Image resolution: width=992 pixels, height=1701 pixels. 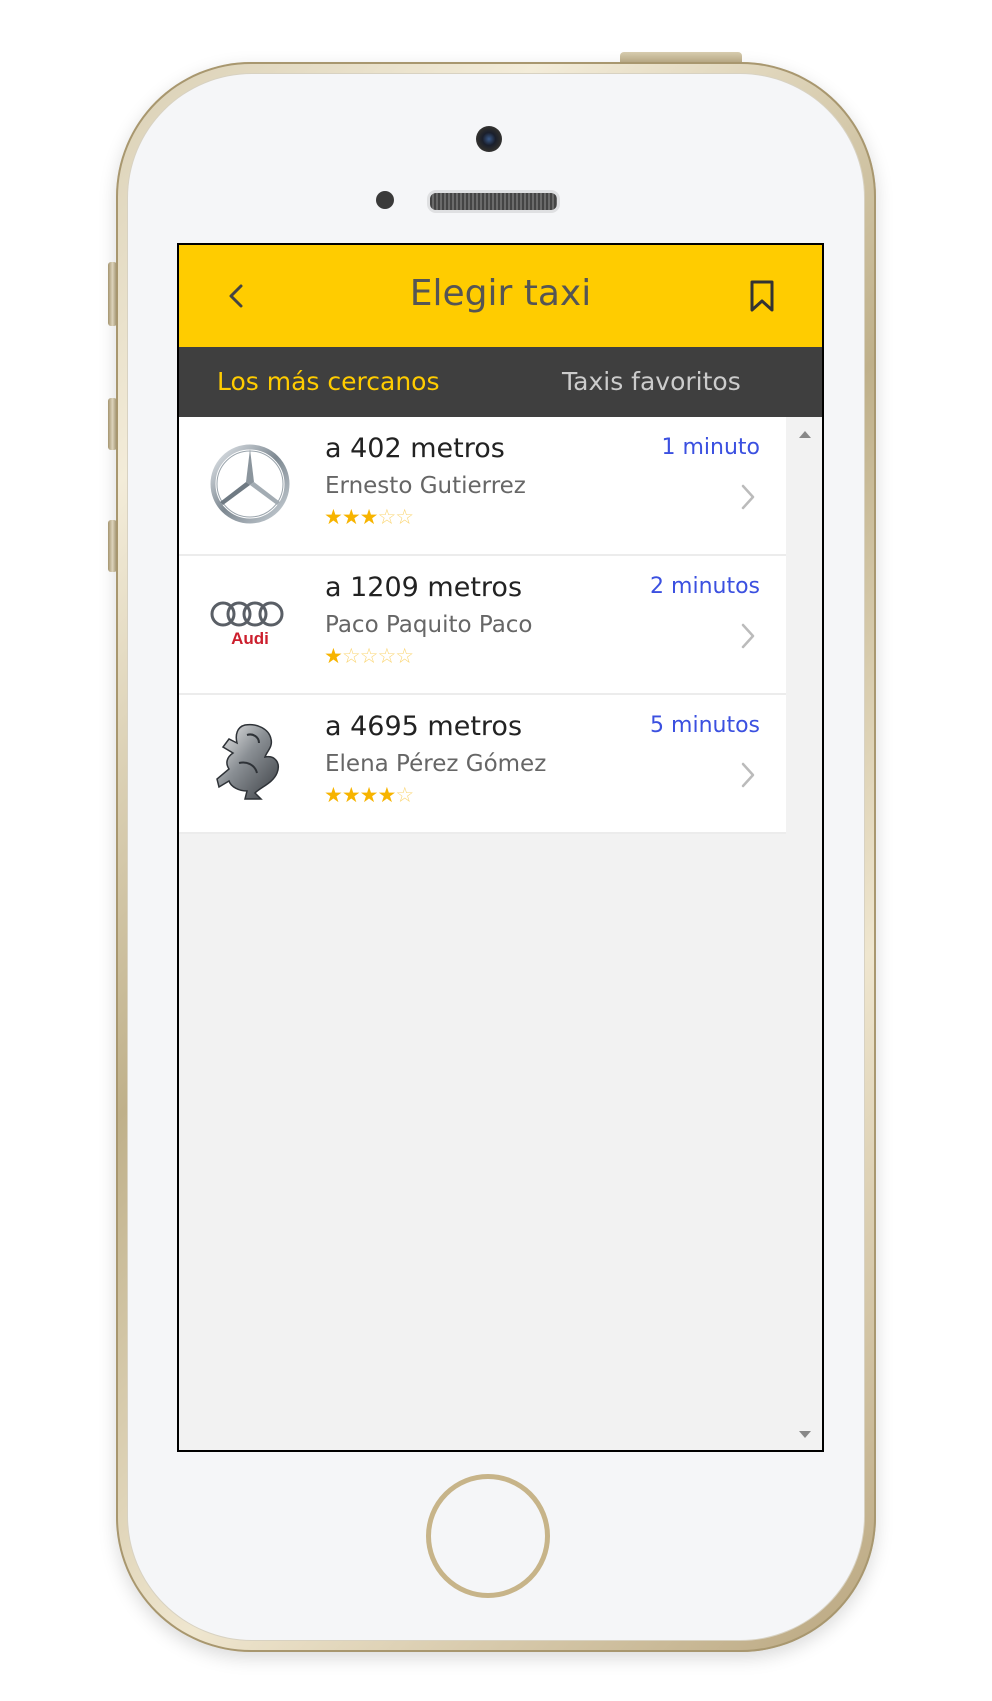 I want to click on earpiece-speaker, so click(x=493, y=201).